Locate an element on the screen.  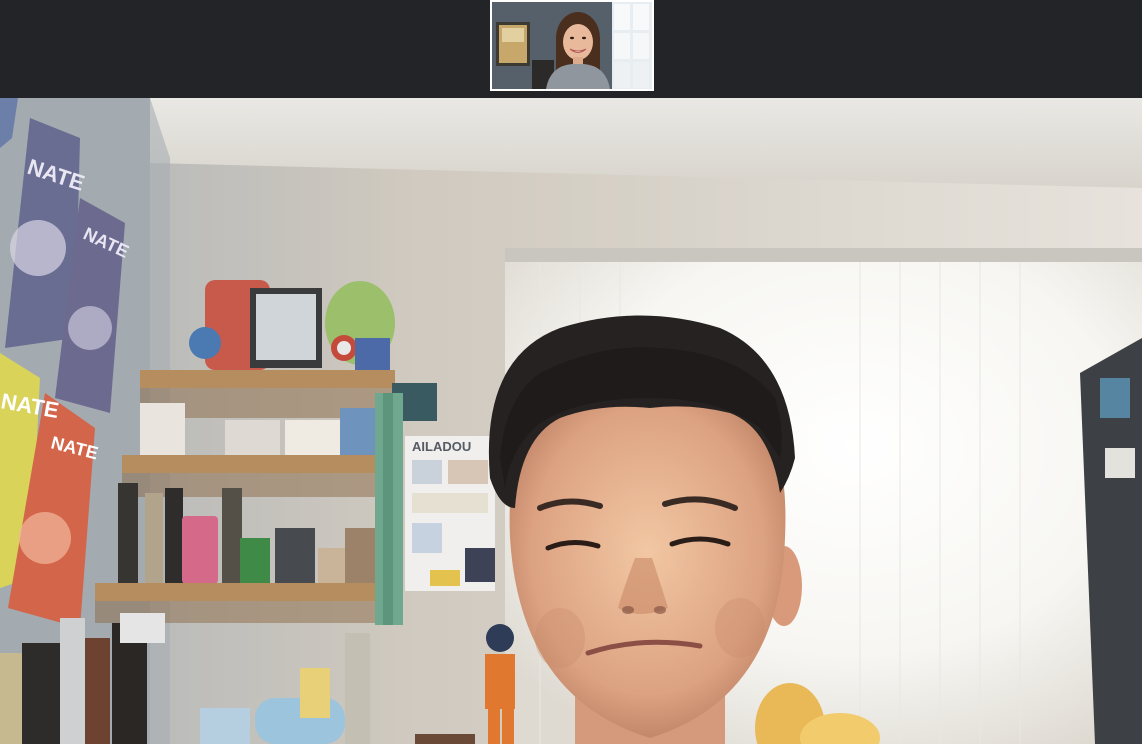
wall-sign: AILADOU is located at coordinates (450, 513).